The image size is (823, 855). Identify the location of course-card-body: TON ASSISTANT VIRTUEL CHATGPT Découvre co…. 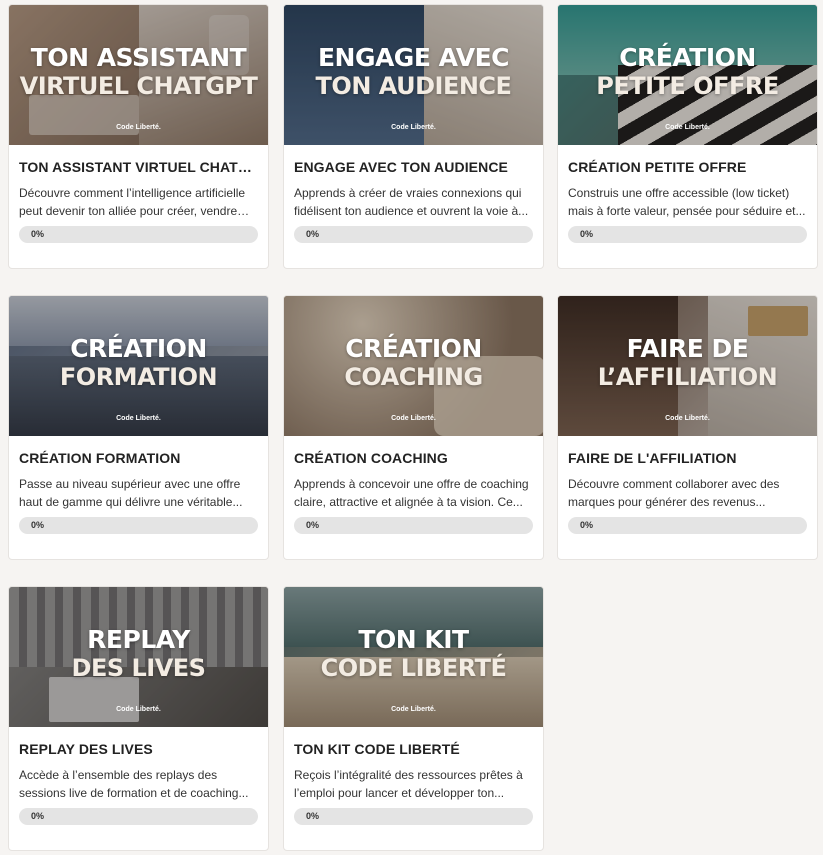
(138, 201).